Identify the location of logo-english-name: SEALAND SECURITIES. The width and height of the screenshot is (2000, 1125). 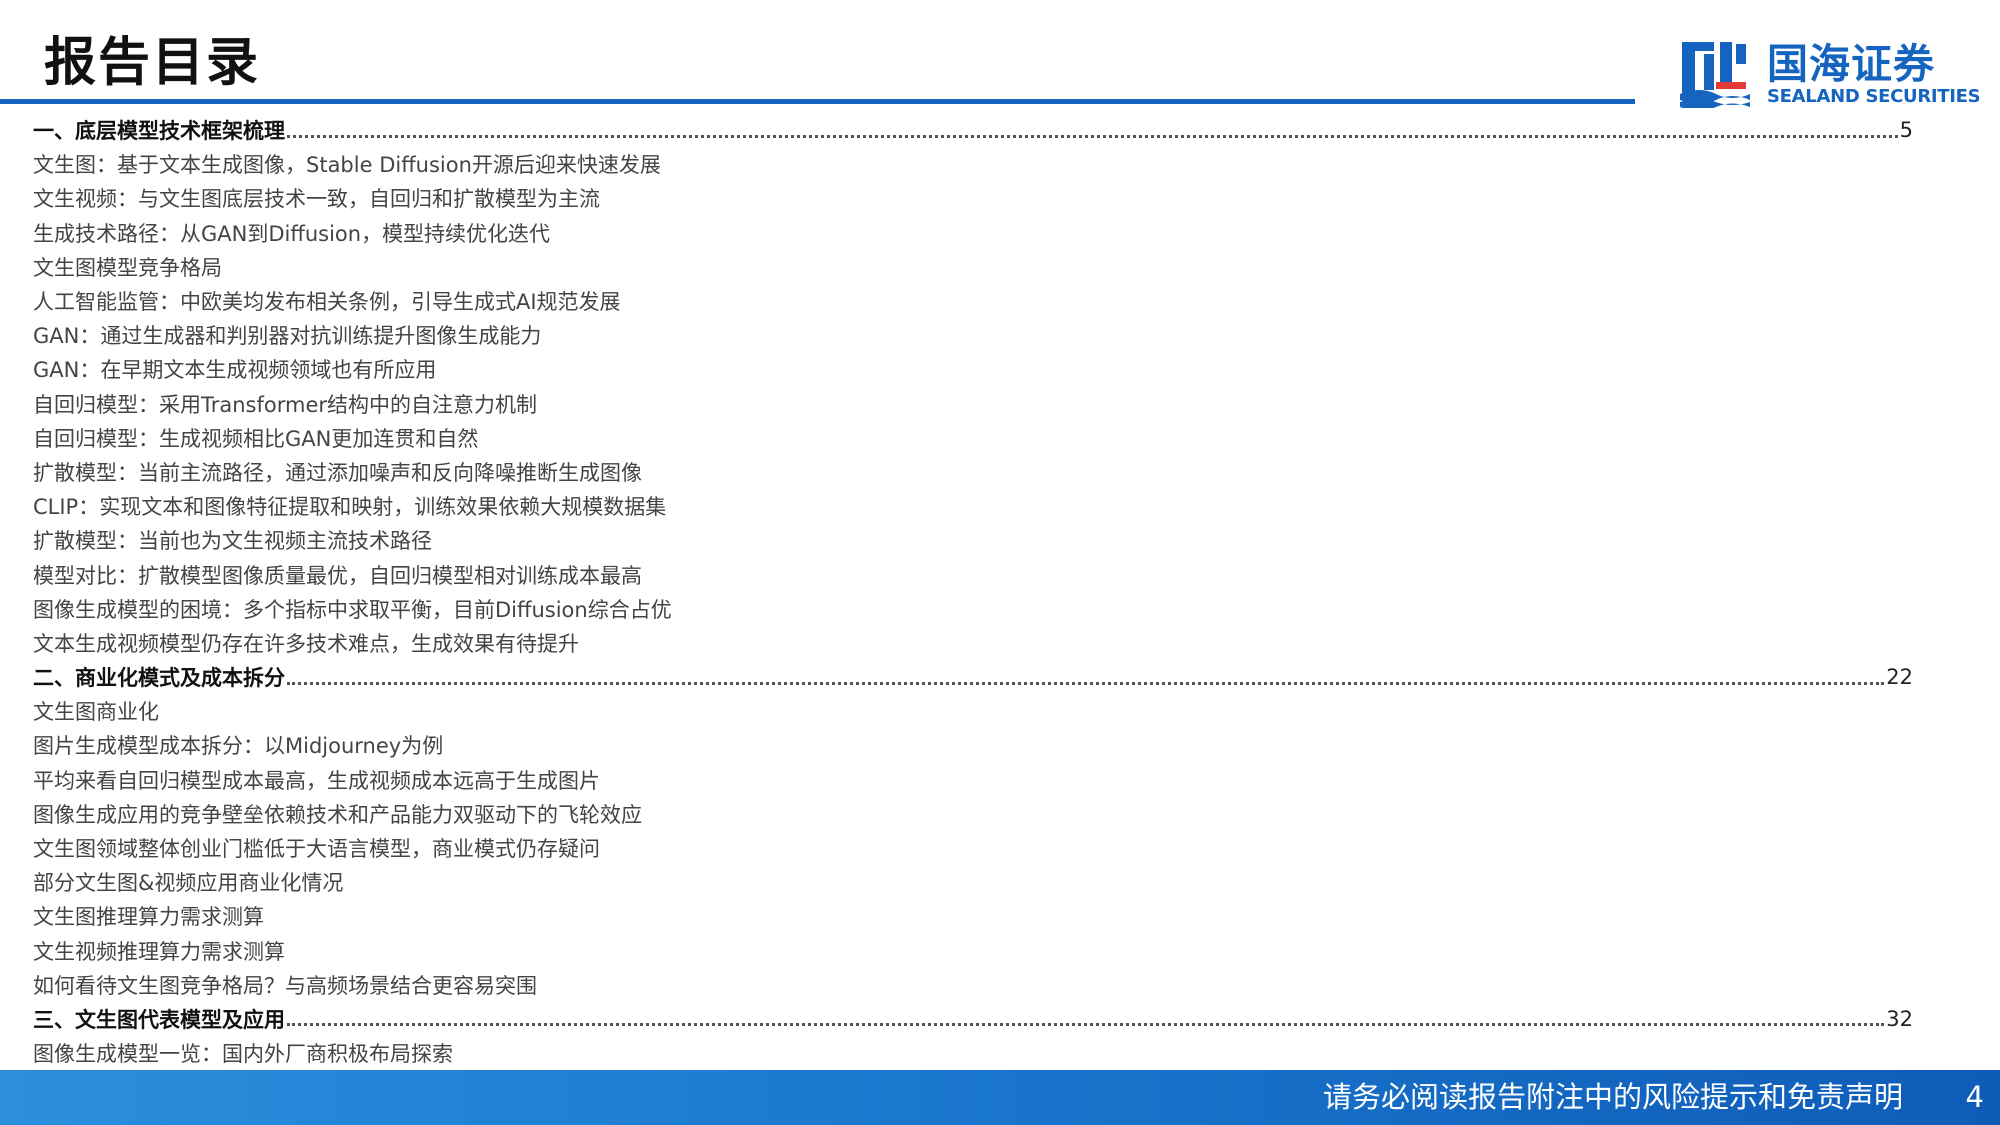
(1874, 96).